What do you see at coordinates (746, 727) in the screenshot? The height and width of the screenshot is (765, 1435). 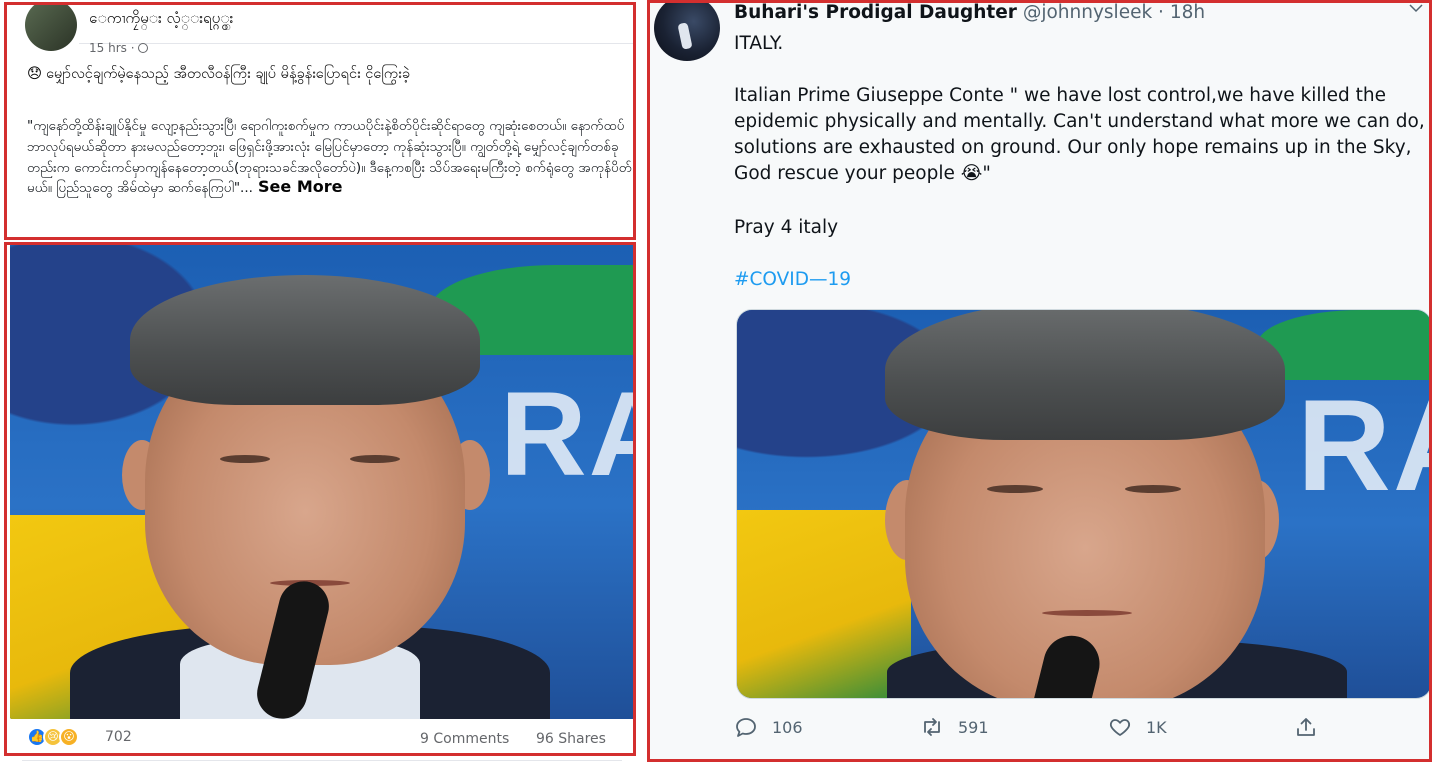 I see `reply-icon` at bounding box center [746, 727].